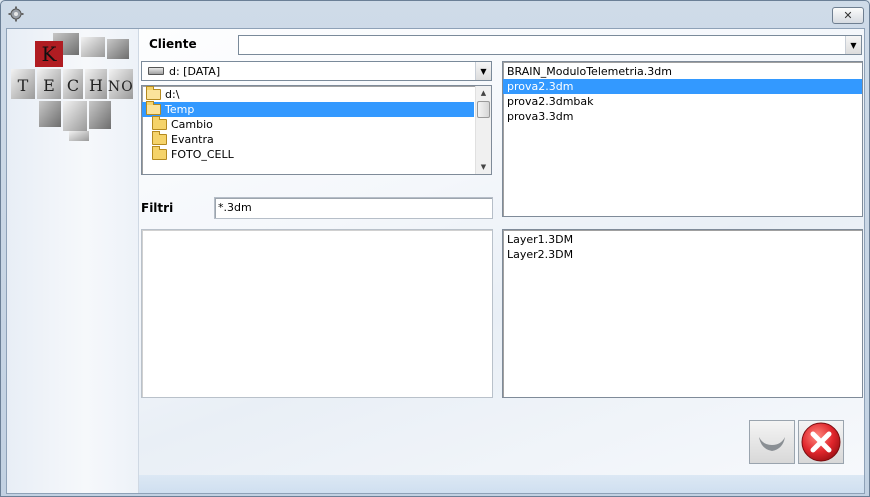 This screenshot has width=870, height=497. I want to click on folder-label: Cambio, so click(192, 124).